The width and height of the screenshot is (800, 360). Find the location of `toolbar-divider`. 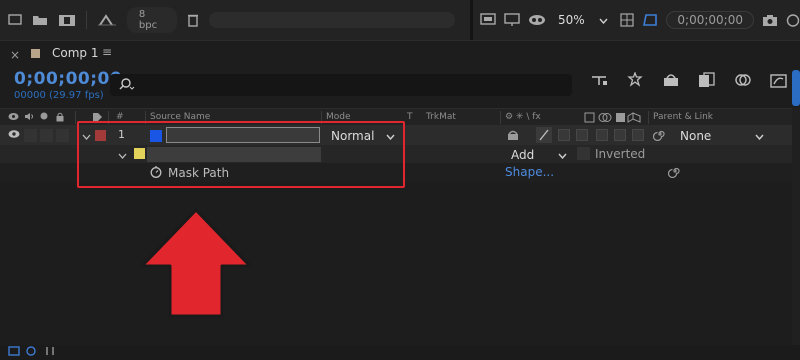

toolbar-divider is located at coordinates (86, 20).